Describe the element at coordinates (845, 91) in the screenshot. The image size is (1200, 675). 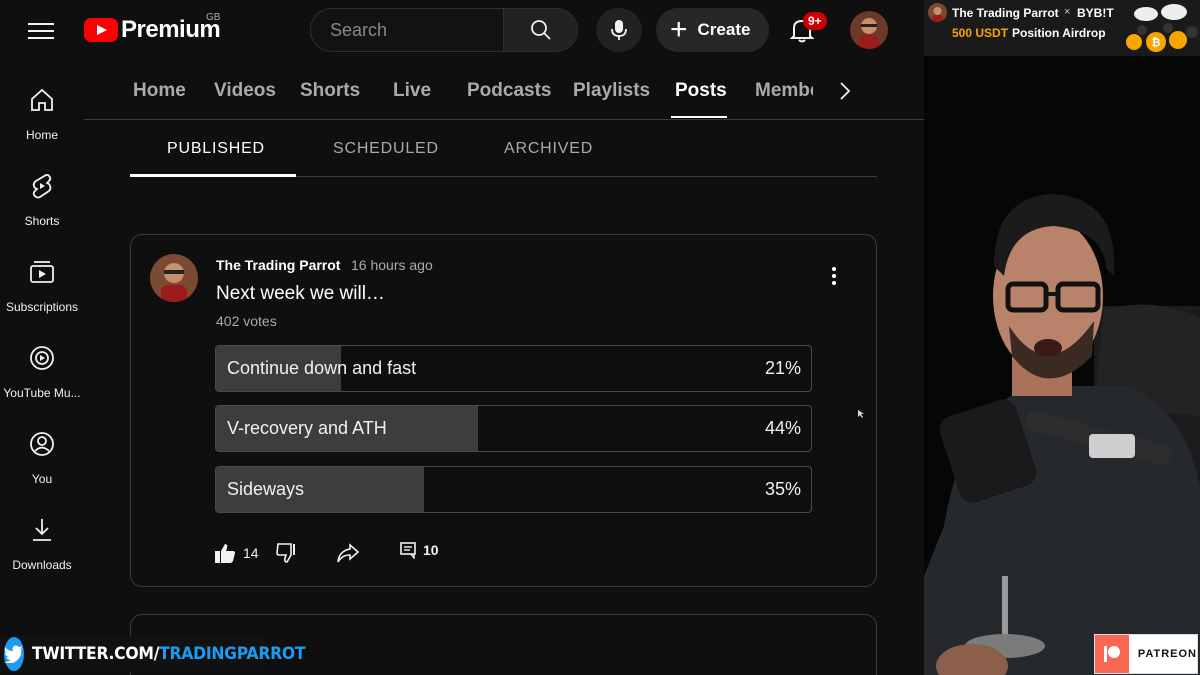
I see `chevron-right-icon` at that location.